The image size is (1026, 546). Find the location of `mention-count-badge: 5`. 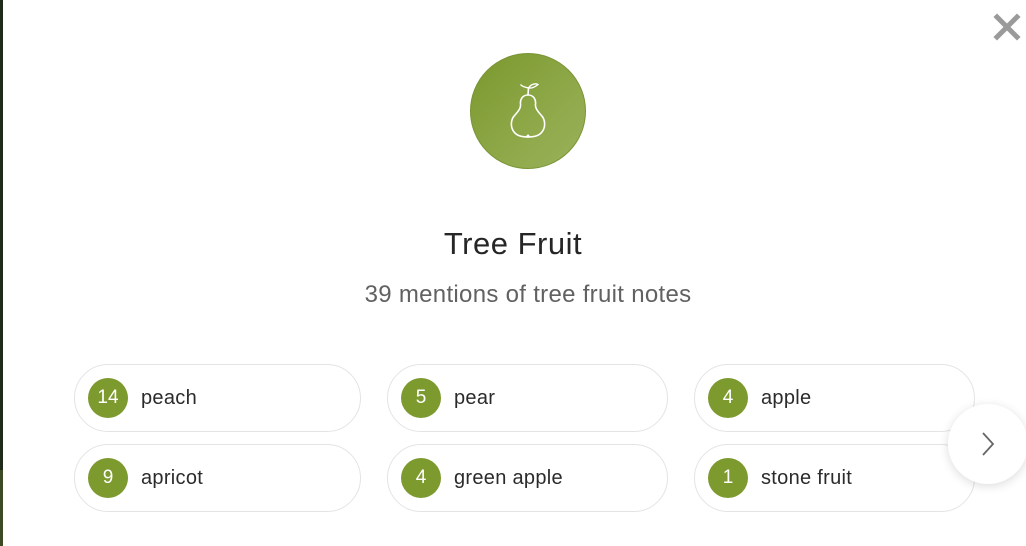

mention-count-badge: 5 is located at coordinates (421, 398).